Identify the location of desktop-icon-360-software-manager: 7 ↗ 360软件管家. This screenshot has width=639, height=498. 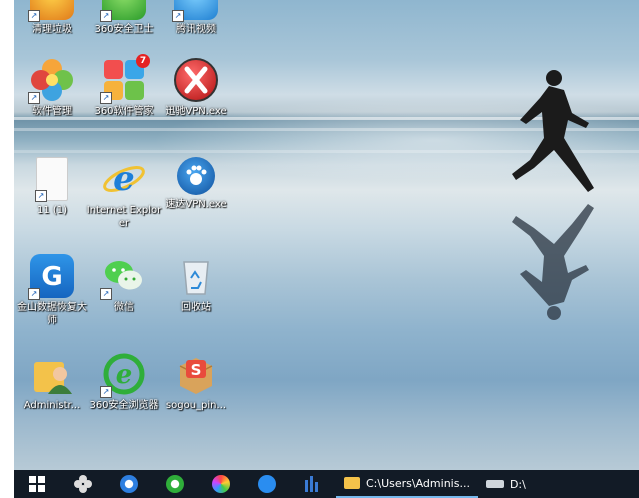
(124, 86).